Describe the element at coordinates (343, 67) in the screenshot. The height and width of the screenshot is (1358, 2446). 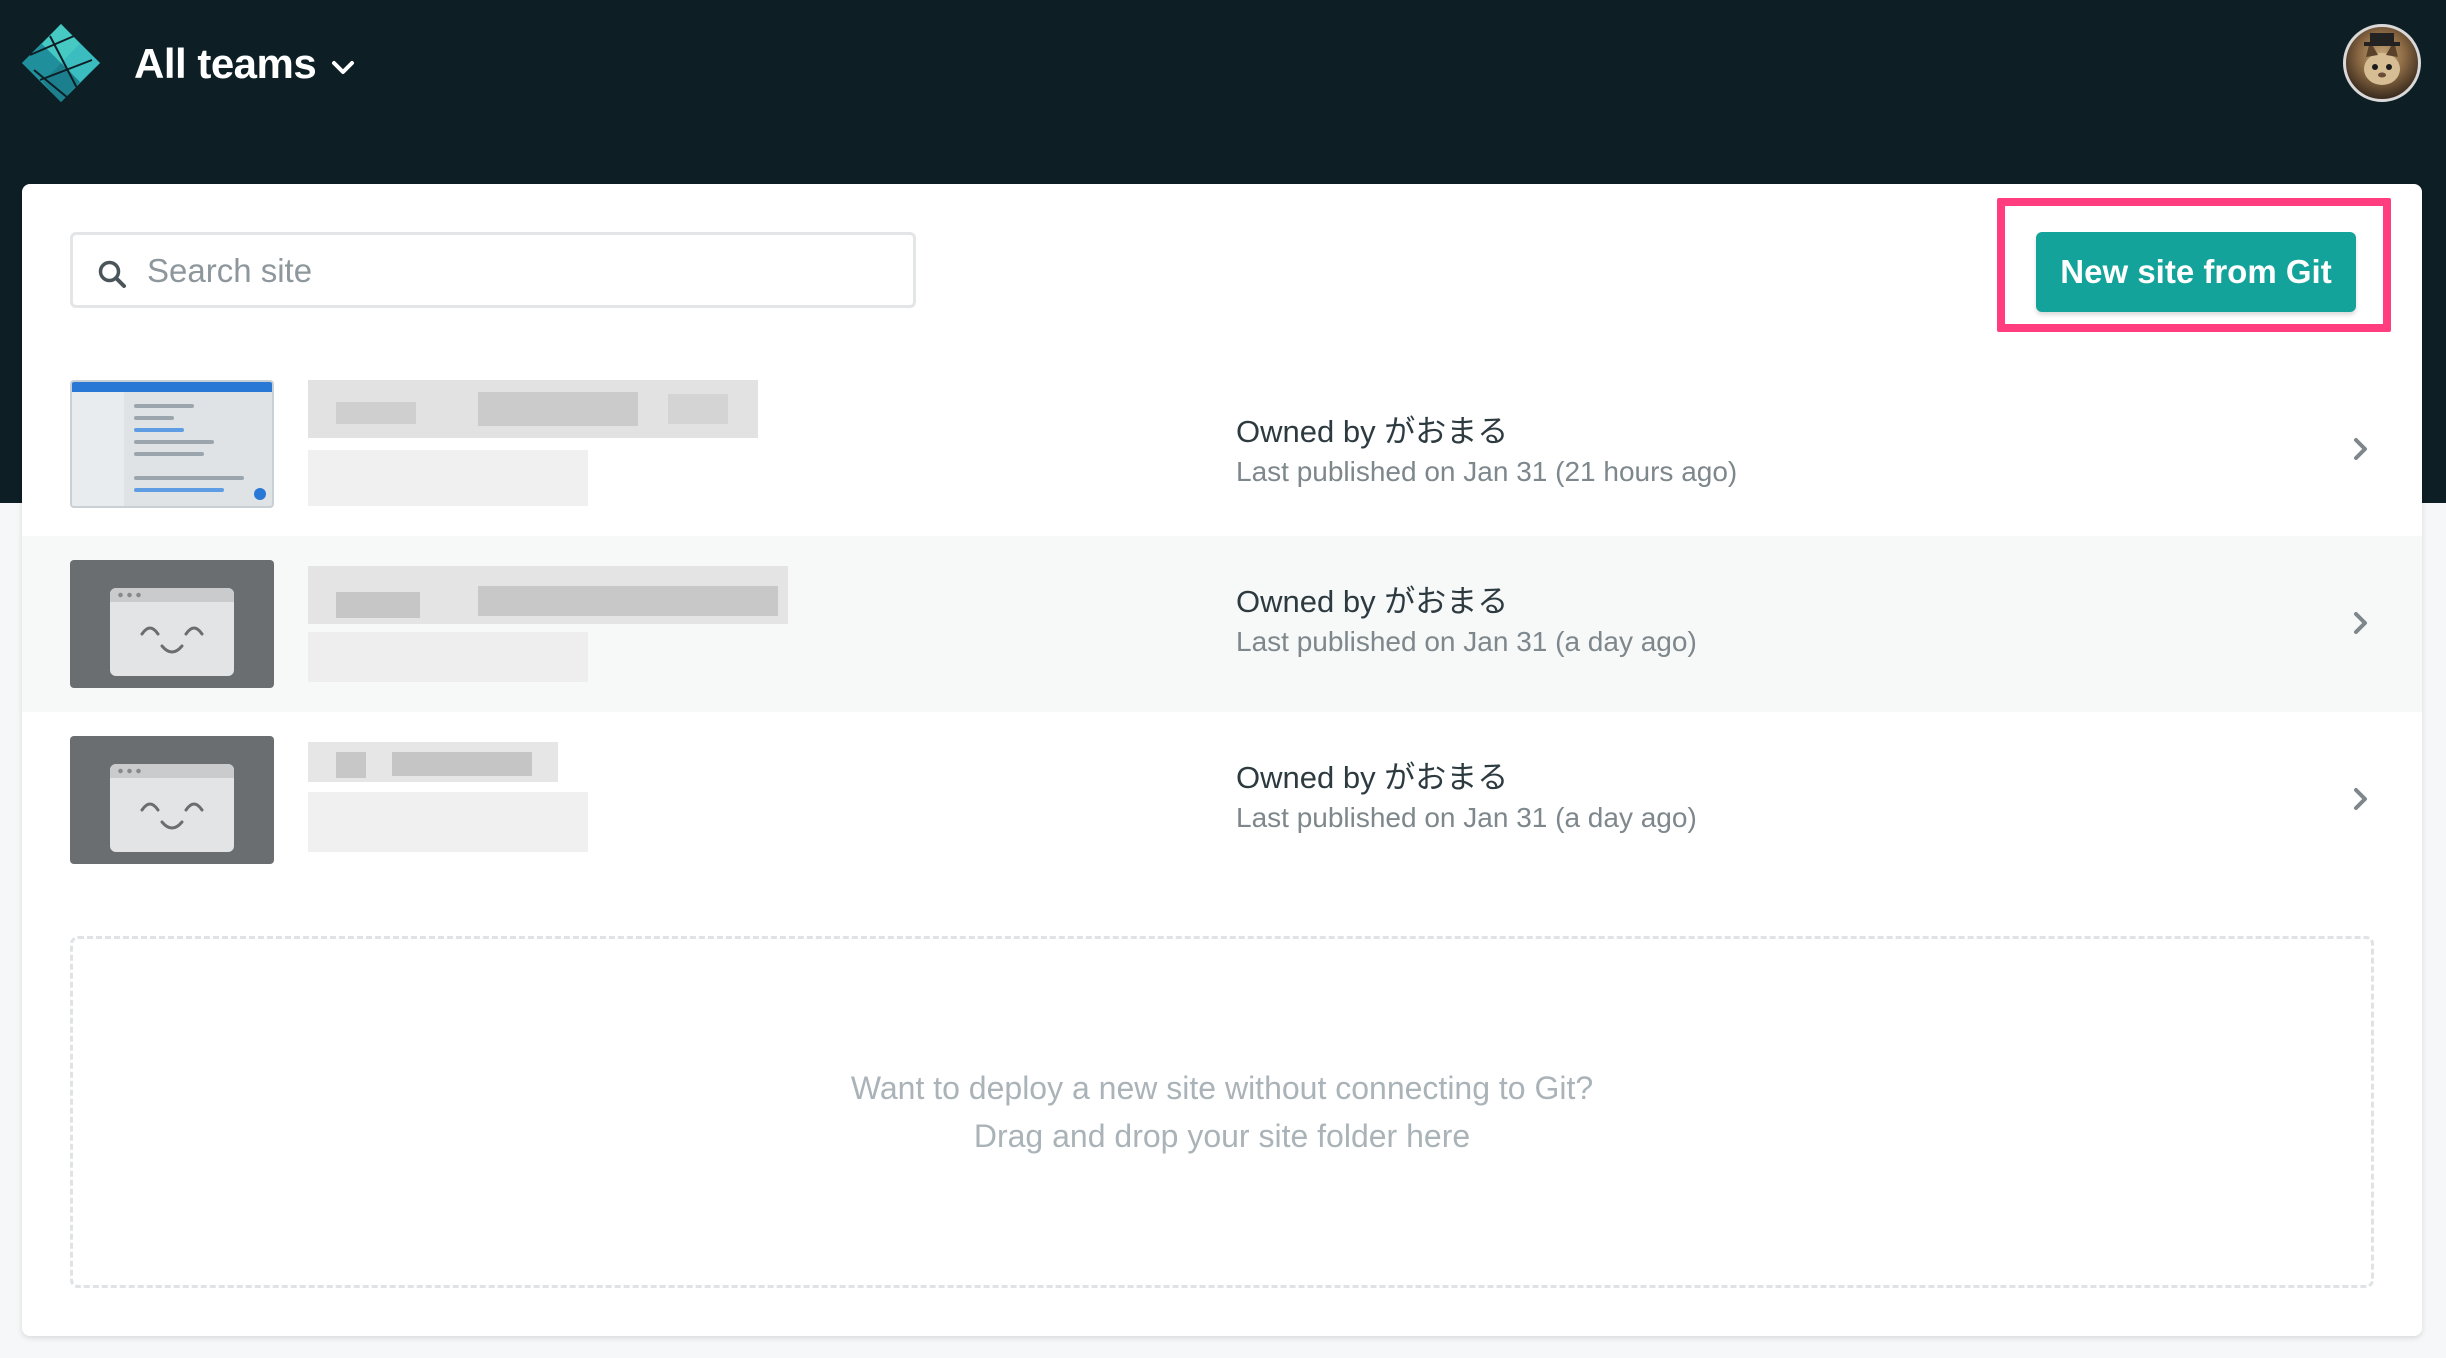
I see `chevron-down-icon` at that location.